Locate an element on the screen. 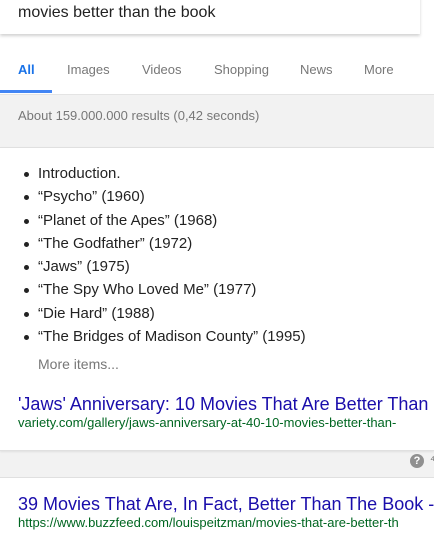 This screenshot has width=434, height=538. list-item: “Die Hard” (1988) is located at coordinates (164, 313).